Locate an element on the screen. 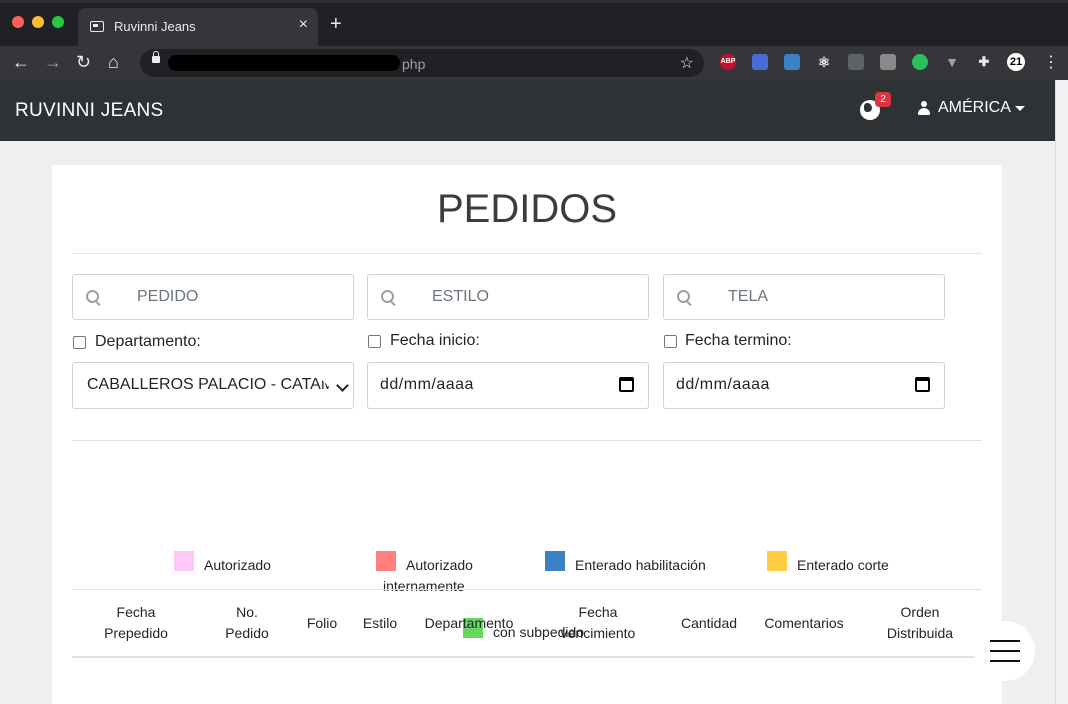  filters-divider is located at coordinates (527, 440).